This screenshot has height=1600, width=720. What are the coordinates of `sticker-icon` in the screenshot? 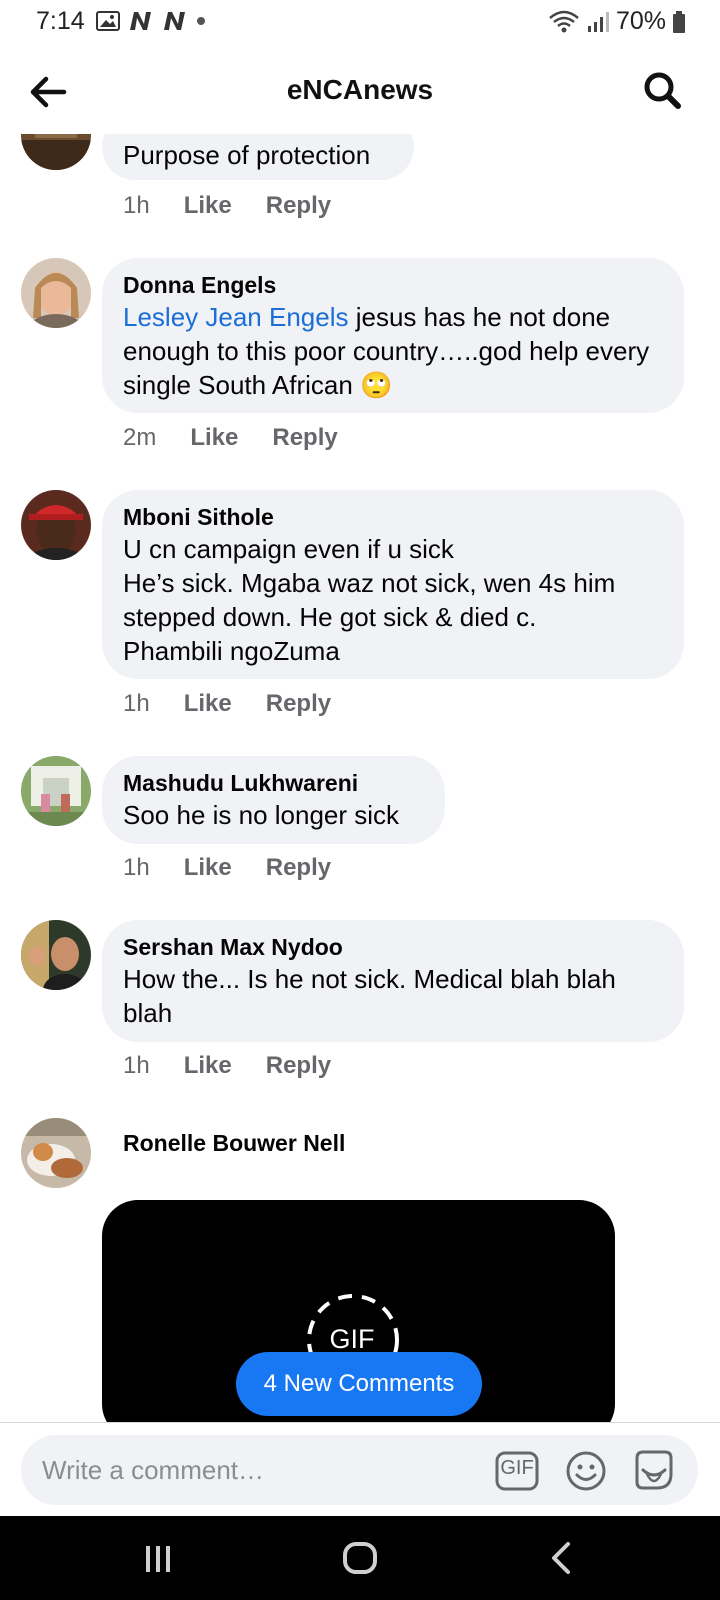 It's located at (654, 1471).